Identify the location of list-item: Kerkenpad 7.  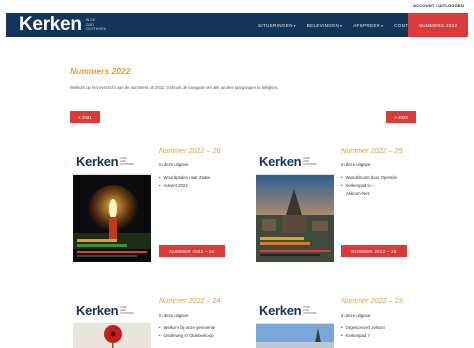
(363, 336).